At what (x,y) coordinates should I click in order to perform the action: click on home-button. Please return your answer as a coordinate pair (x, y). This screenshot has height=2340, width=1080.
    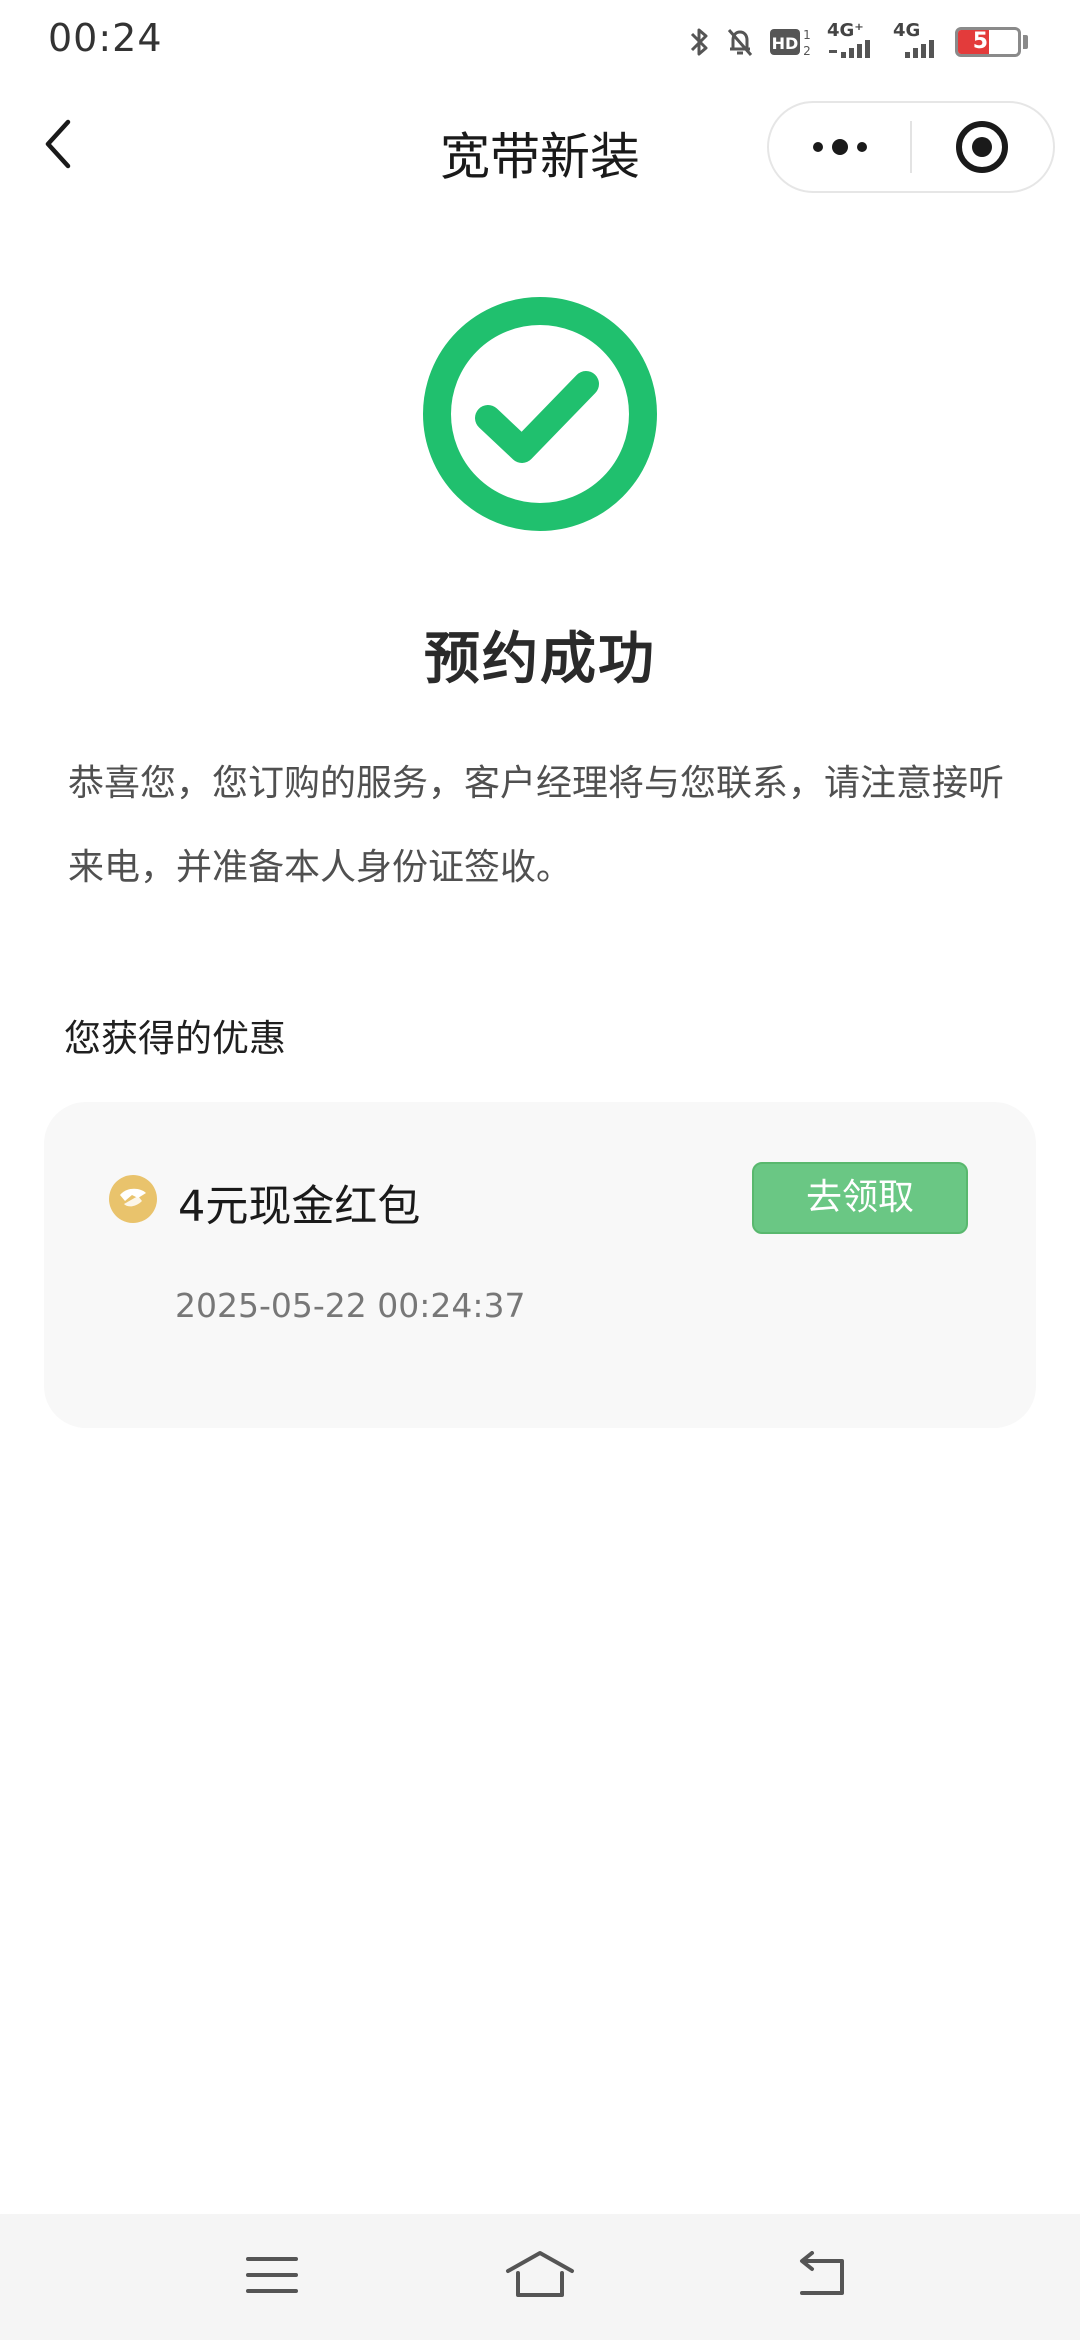
    Looking at the image, I should click on (540, 2275).